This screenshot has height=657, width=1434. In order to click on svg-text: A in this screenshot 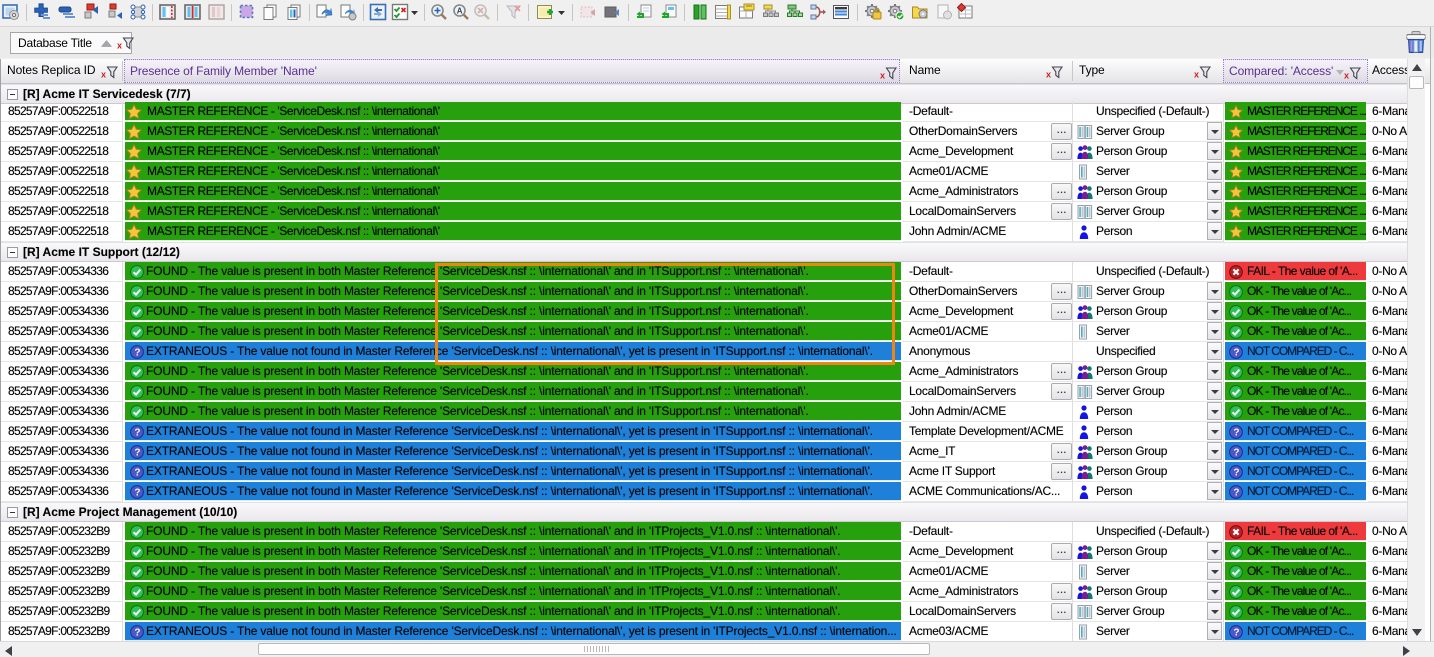, I will do `click(460, 11)`.